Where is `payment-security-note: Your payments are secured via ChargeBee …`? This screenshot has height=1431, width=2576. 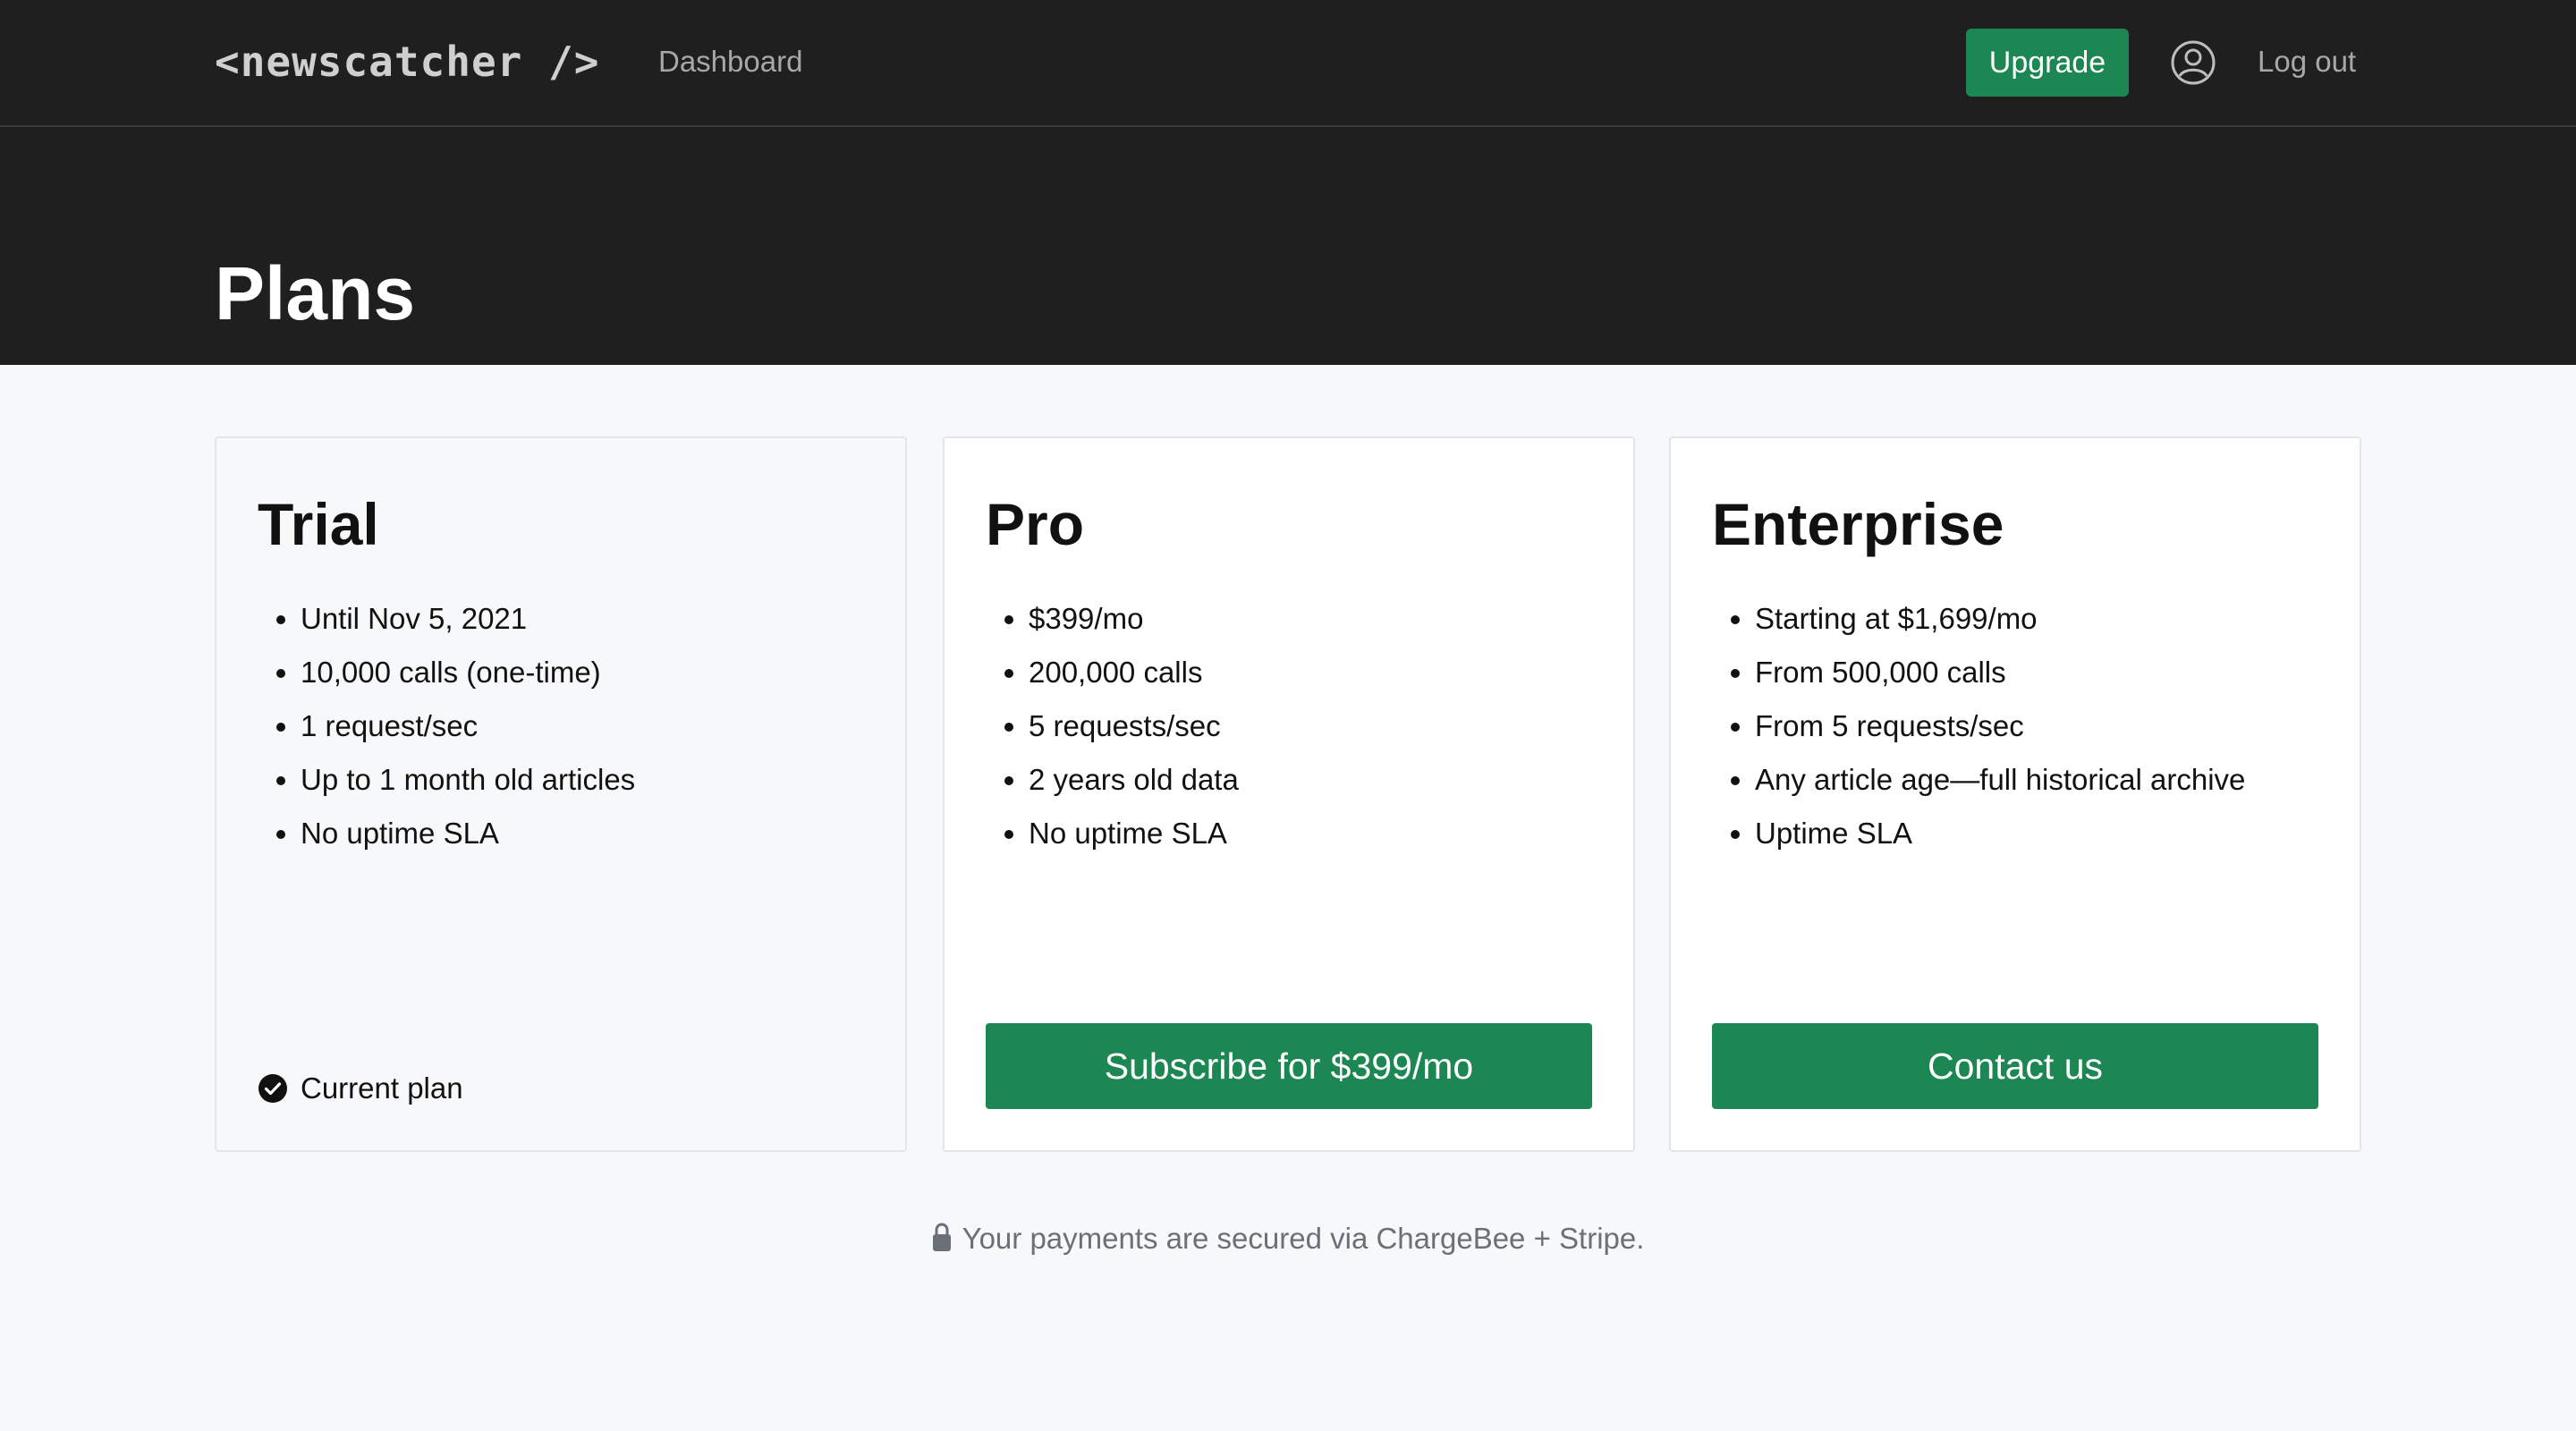 payment-security-note: Your payments are secured via ChargeBee … is located at coordinates (1288, 1239).